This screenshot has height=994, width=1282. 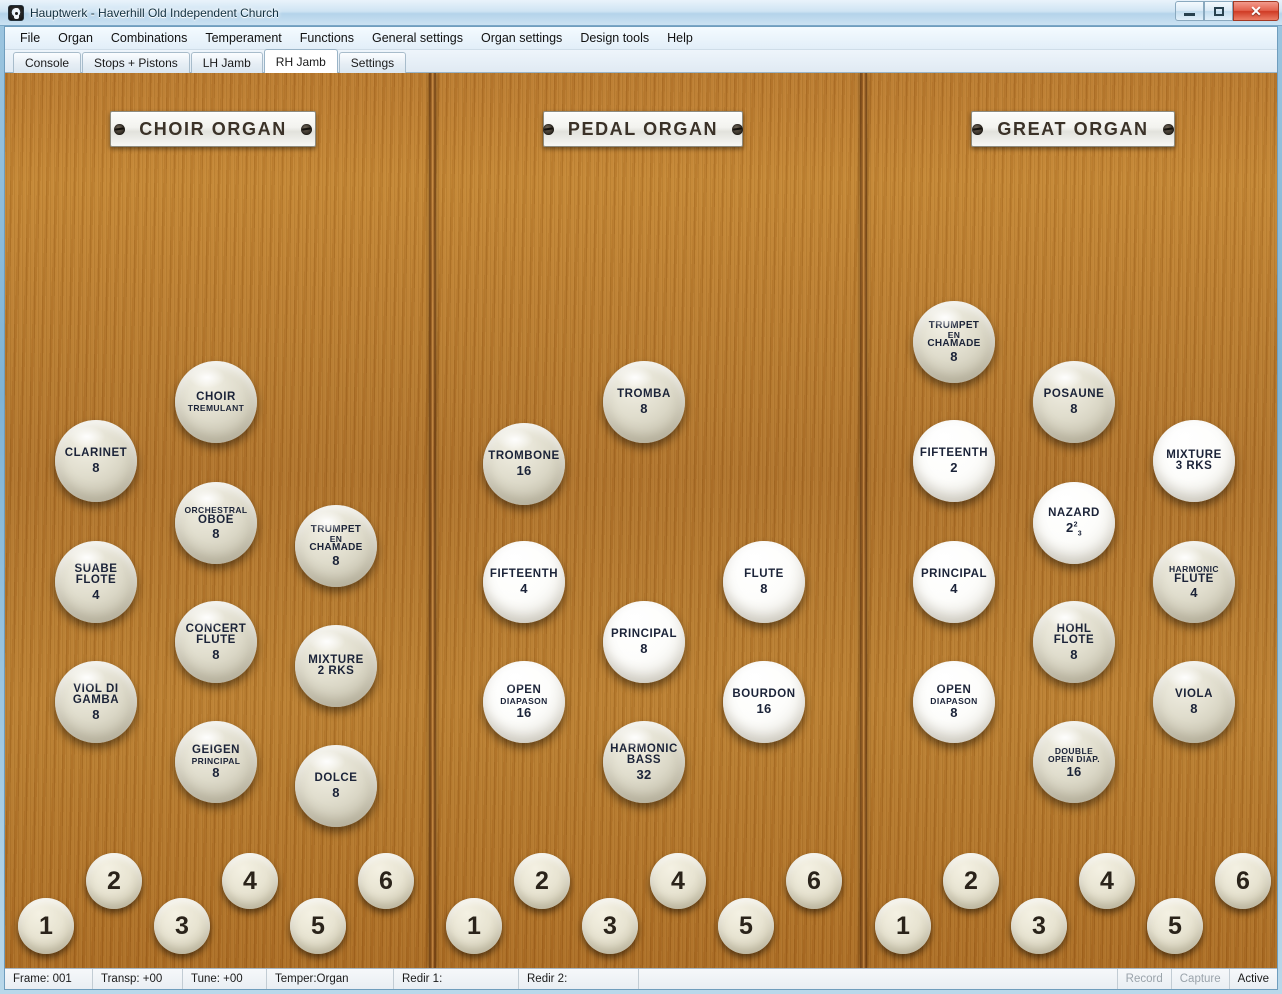 I want to click on menu-item-functions: Functions, so click(x=327, y=38).